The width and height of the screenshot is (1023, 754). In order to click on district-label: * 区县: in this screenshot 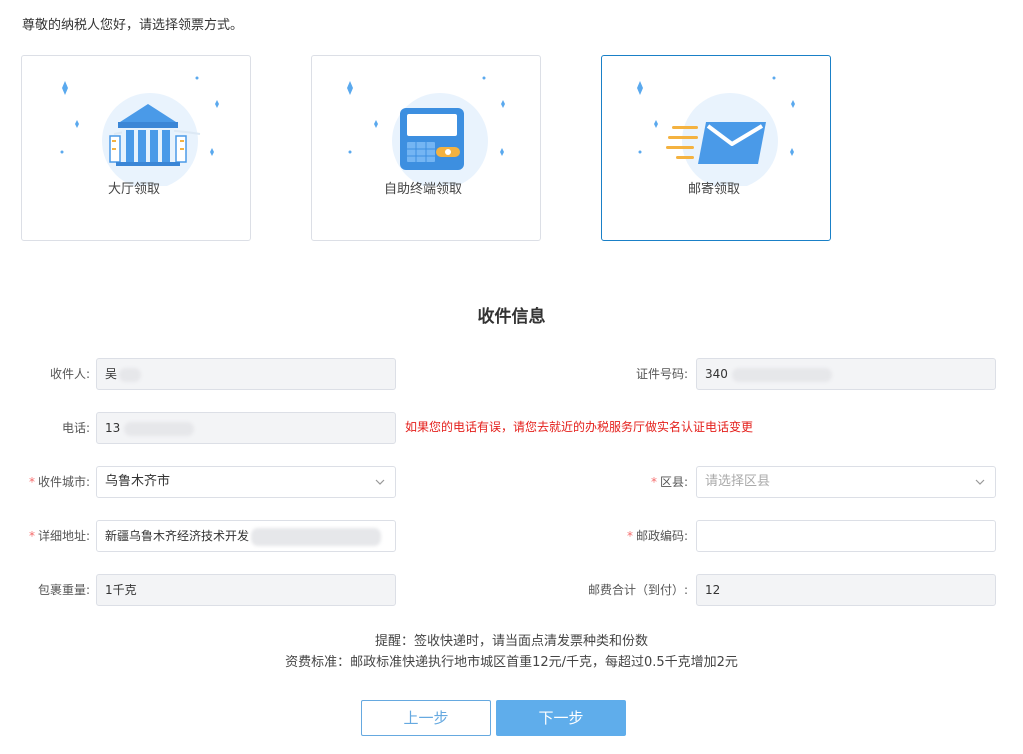, I will do `click(669, 482)`.